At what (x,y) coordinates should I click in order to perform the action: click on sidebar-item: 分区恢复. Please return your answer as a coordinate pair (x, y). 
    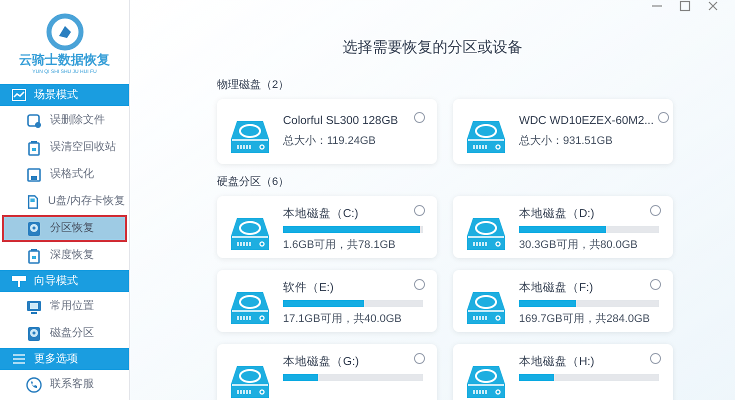
    Looking at the image, I should click on (64, 228).